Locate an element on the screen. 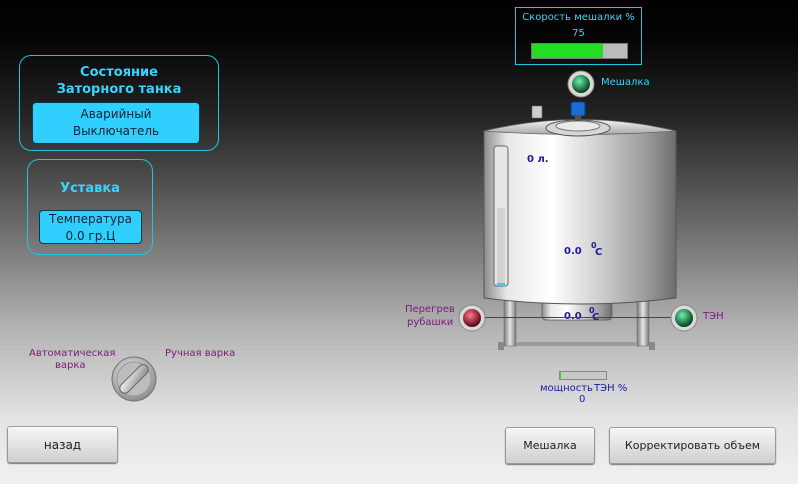  mixer-speed-title: Скорость мешалки % is located at coordinates (578, 17).